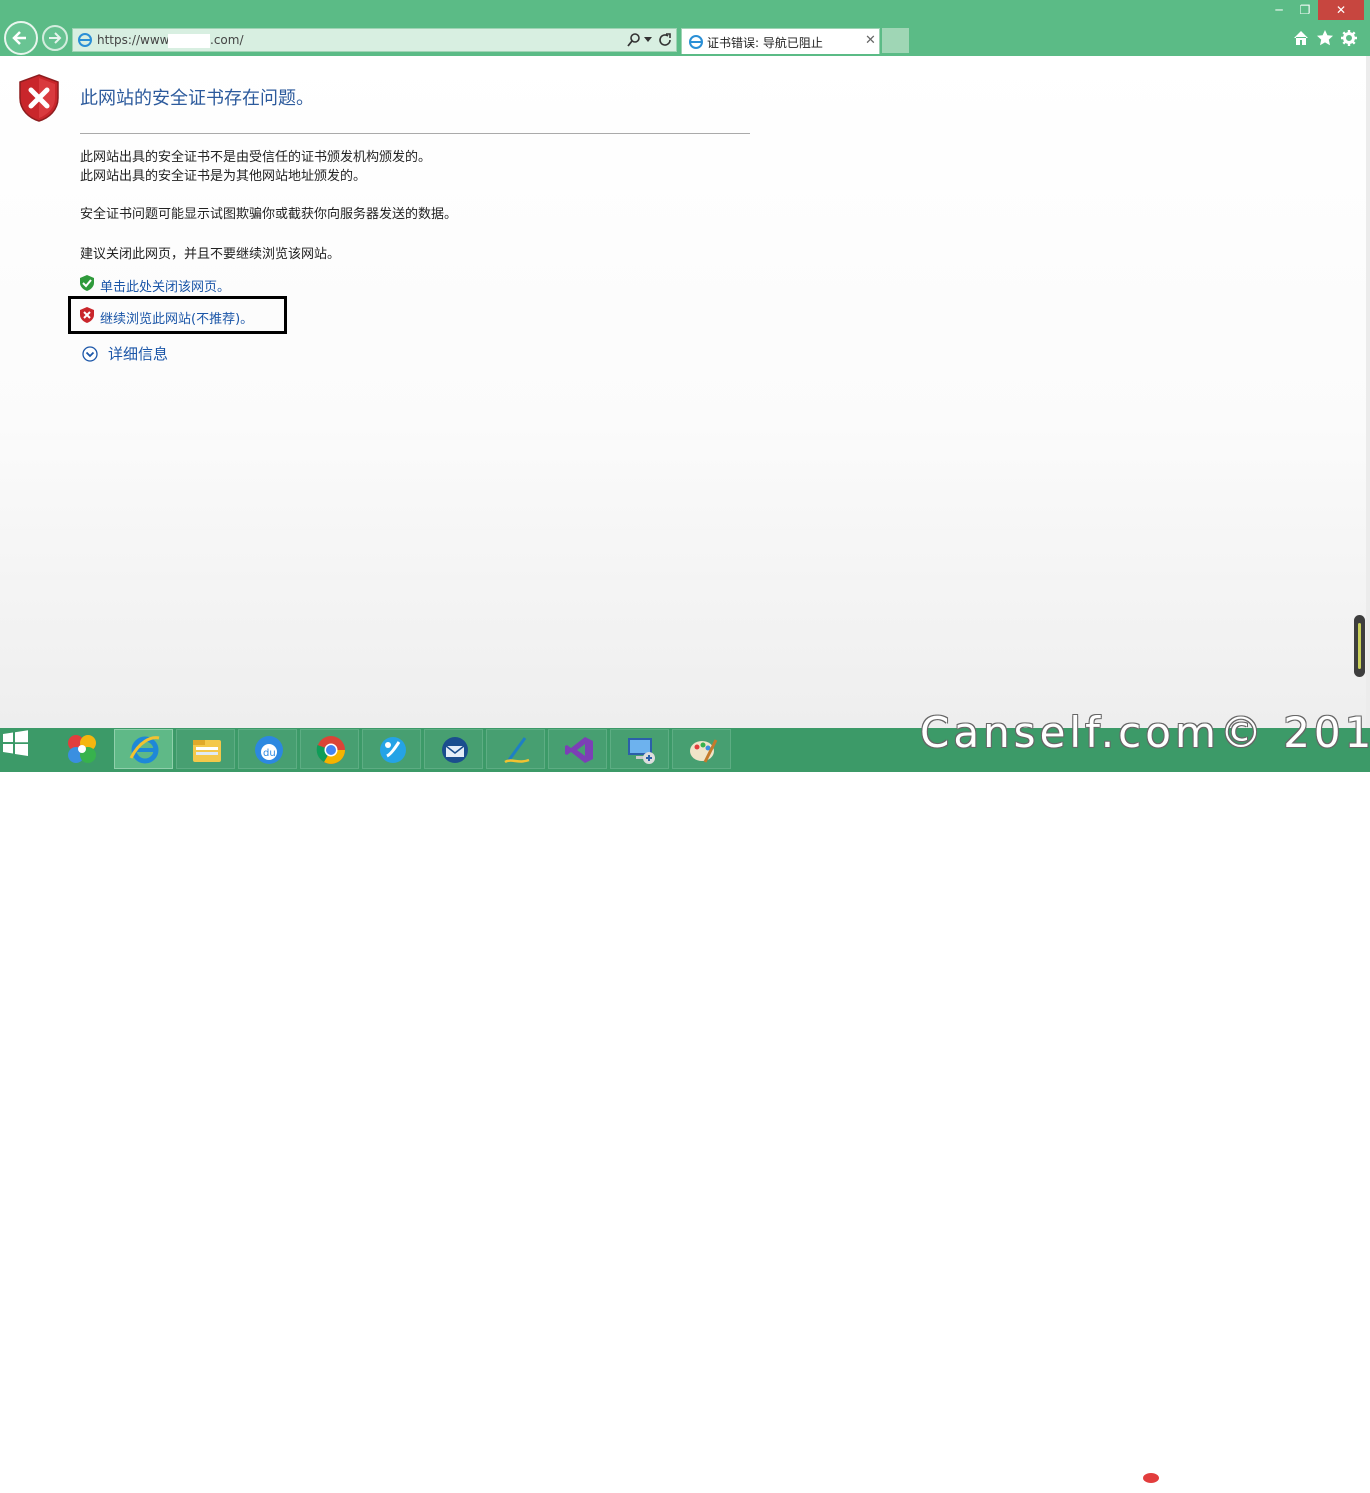 The height and width of the screenshot is (1493, 1370). I want to click on taskbar-paint, so click(701, 749).